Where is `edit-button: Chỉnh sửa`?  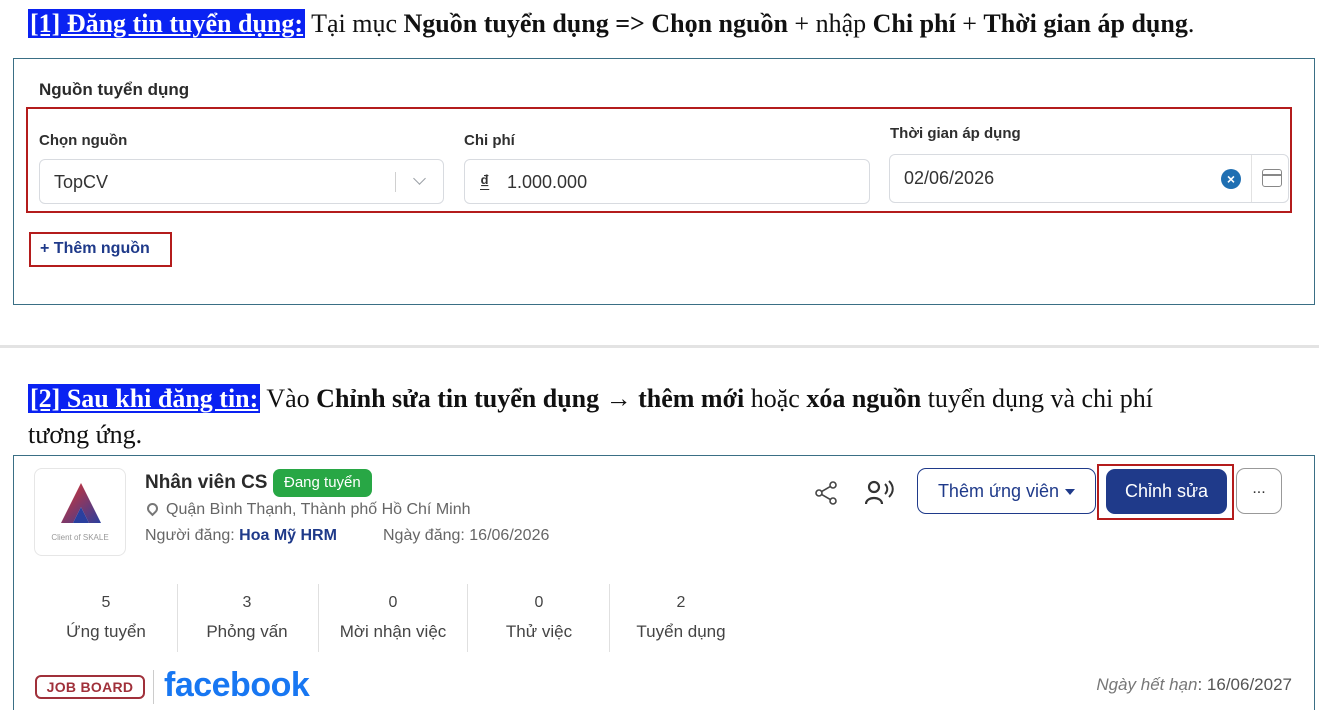 edit-button: Chỉnh sửa is located at coordinates (1166, 491).